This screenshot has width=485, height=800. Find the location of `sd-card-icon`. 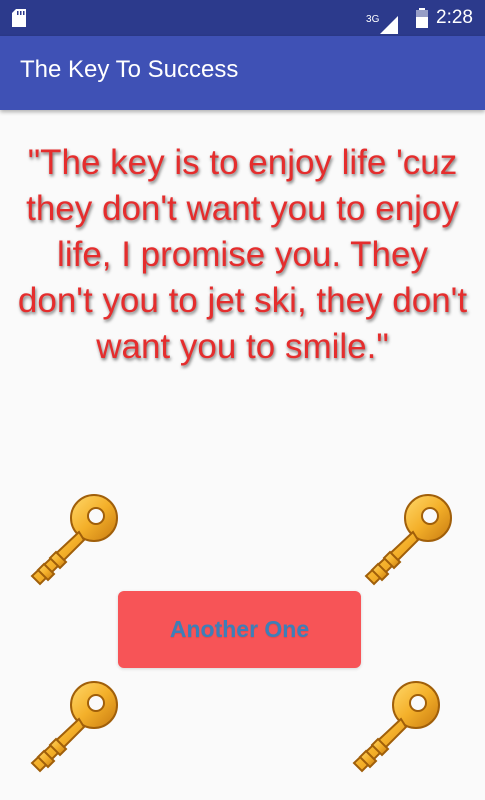

sd-card-icon is located at coordinates (19, 18).